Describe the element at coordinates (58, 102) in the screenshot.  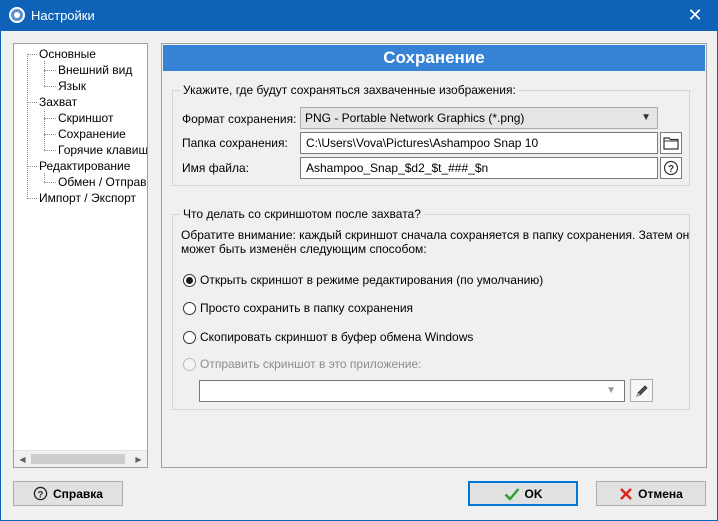
I see `tree-item-capture: Захват` at that location.